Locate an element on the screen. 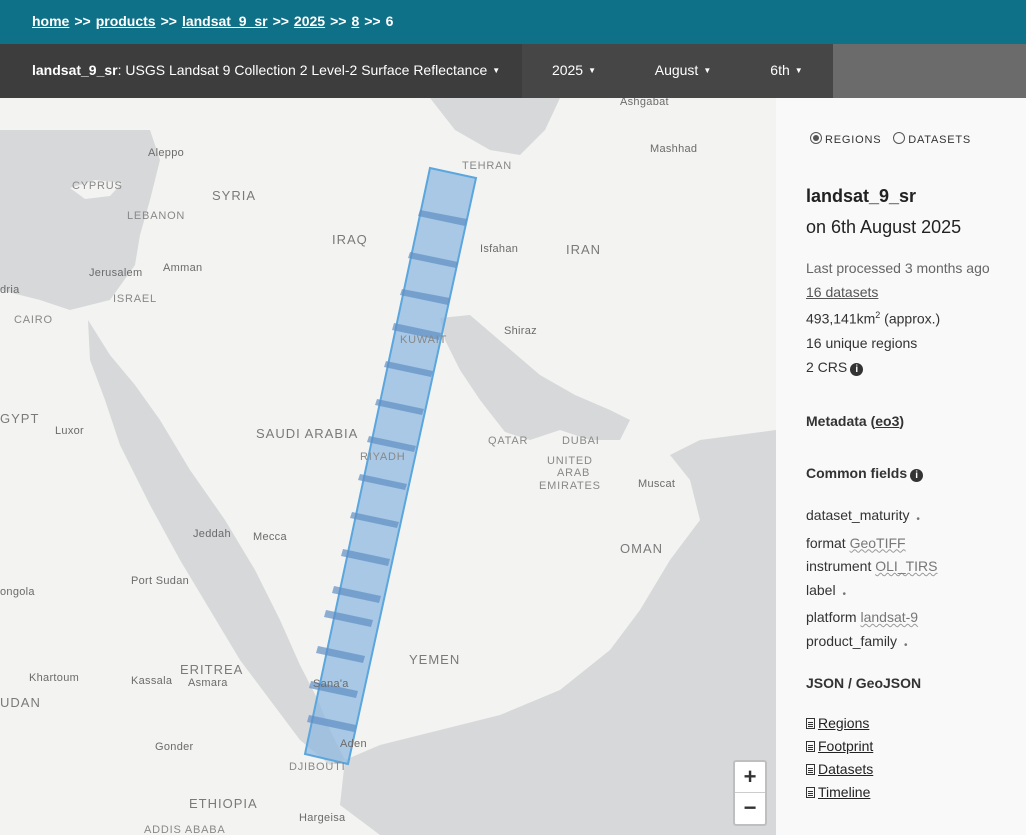  product-code: landsat_9_sr is located at coordinates (75, 70).